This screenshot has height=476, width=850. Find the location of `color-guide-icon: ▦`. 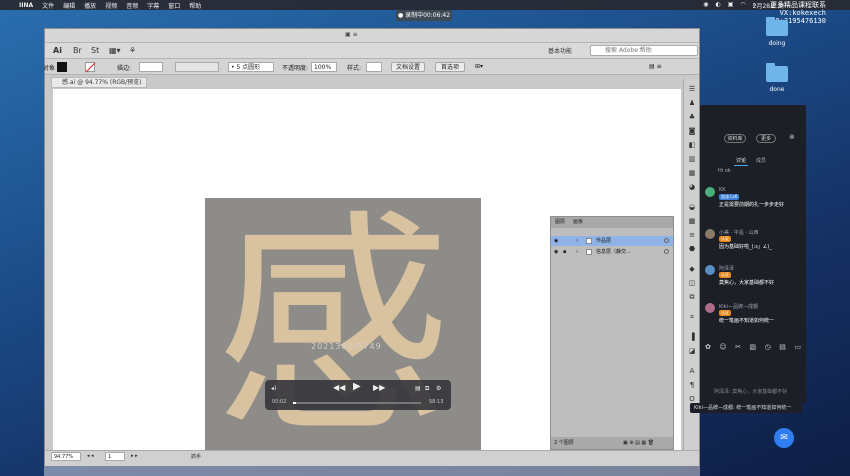

color-guide-icon: ▦ is located at coordinates (692, 173).